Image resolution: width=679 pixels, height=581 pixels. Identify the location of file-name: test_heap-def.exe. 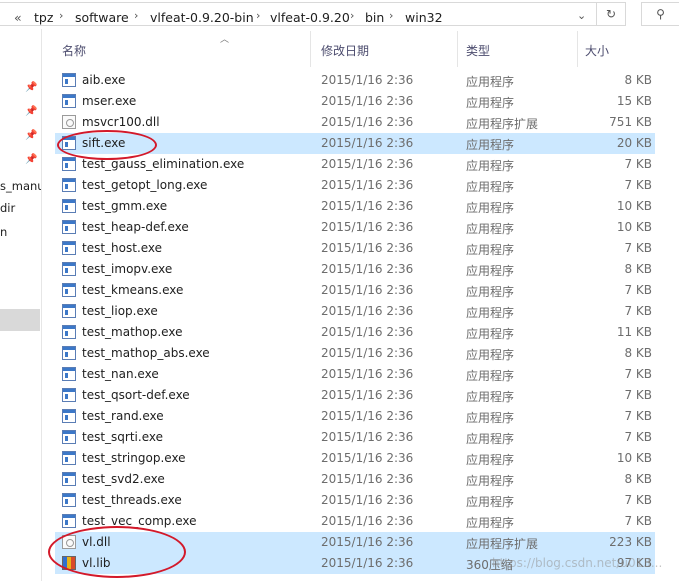
(135, 227).